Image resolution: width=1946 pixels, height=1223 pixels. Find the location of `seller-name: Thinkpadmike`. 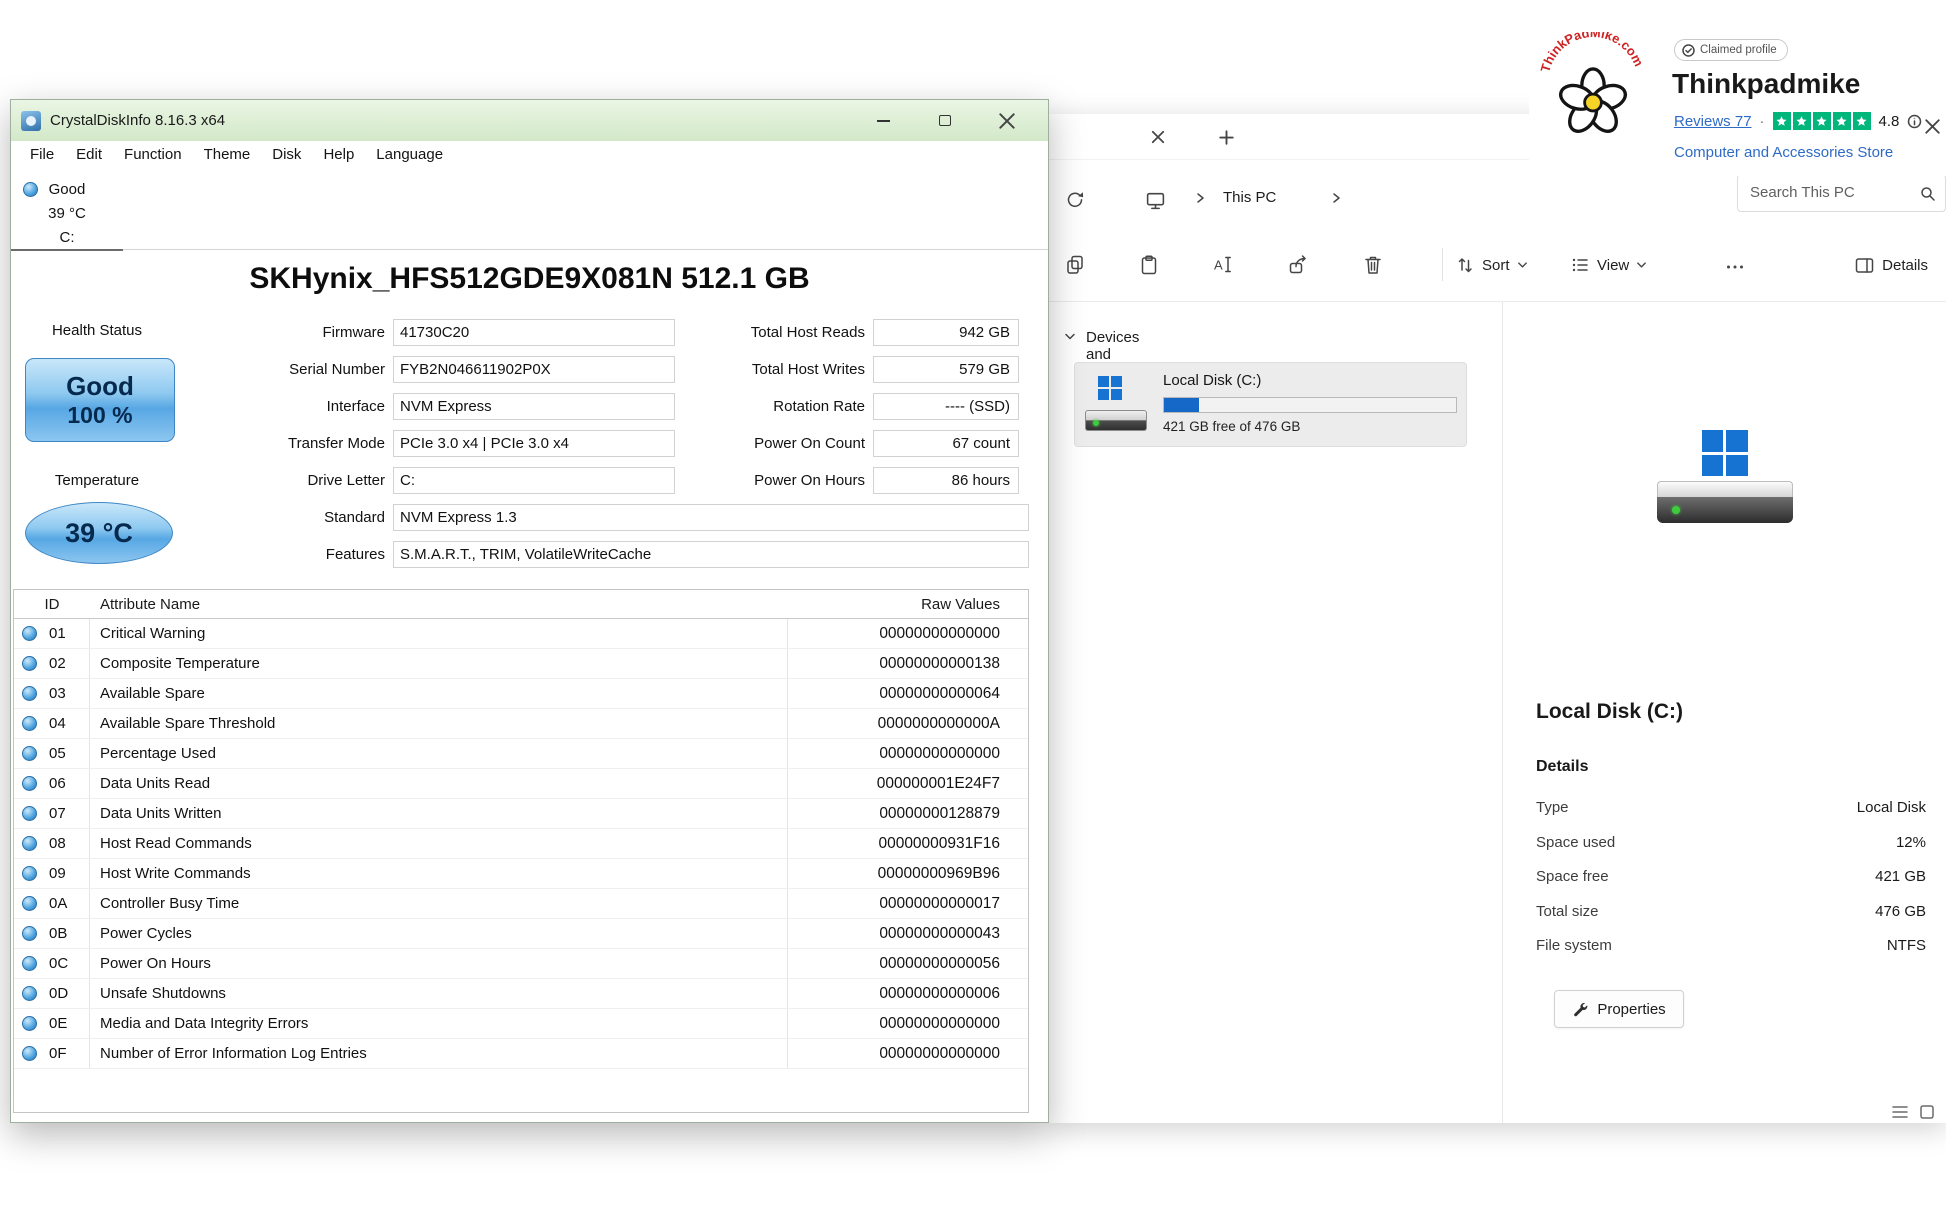

seller-name: Thinkpadmike is located at coordinates (1766, 83).